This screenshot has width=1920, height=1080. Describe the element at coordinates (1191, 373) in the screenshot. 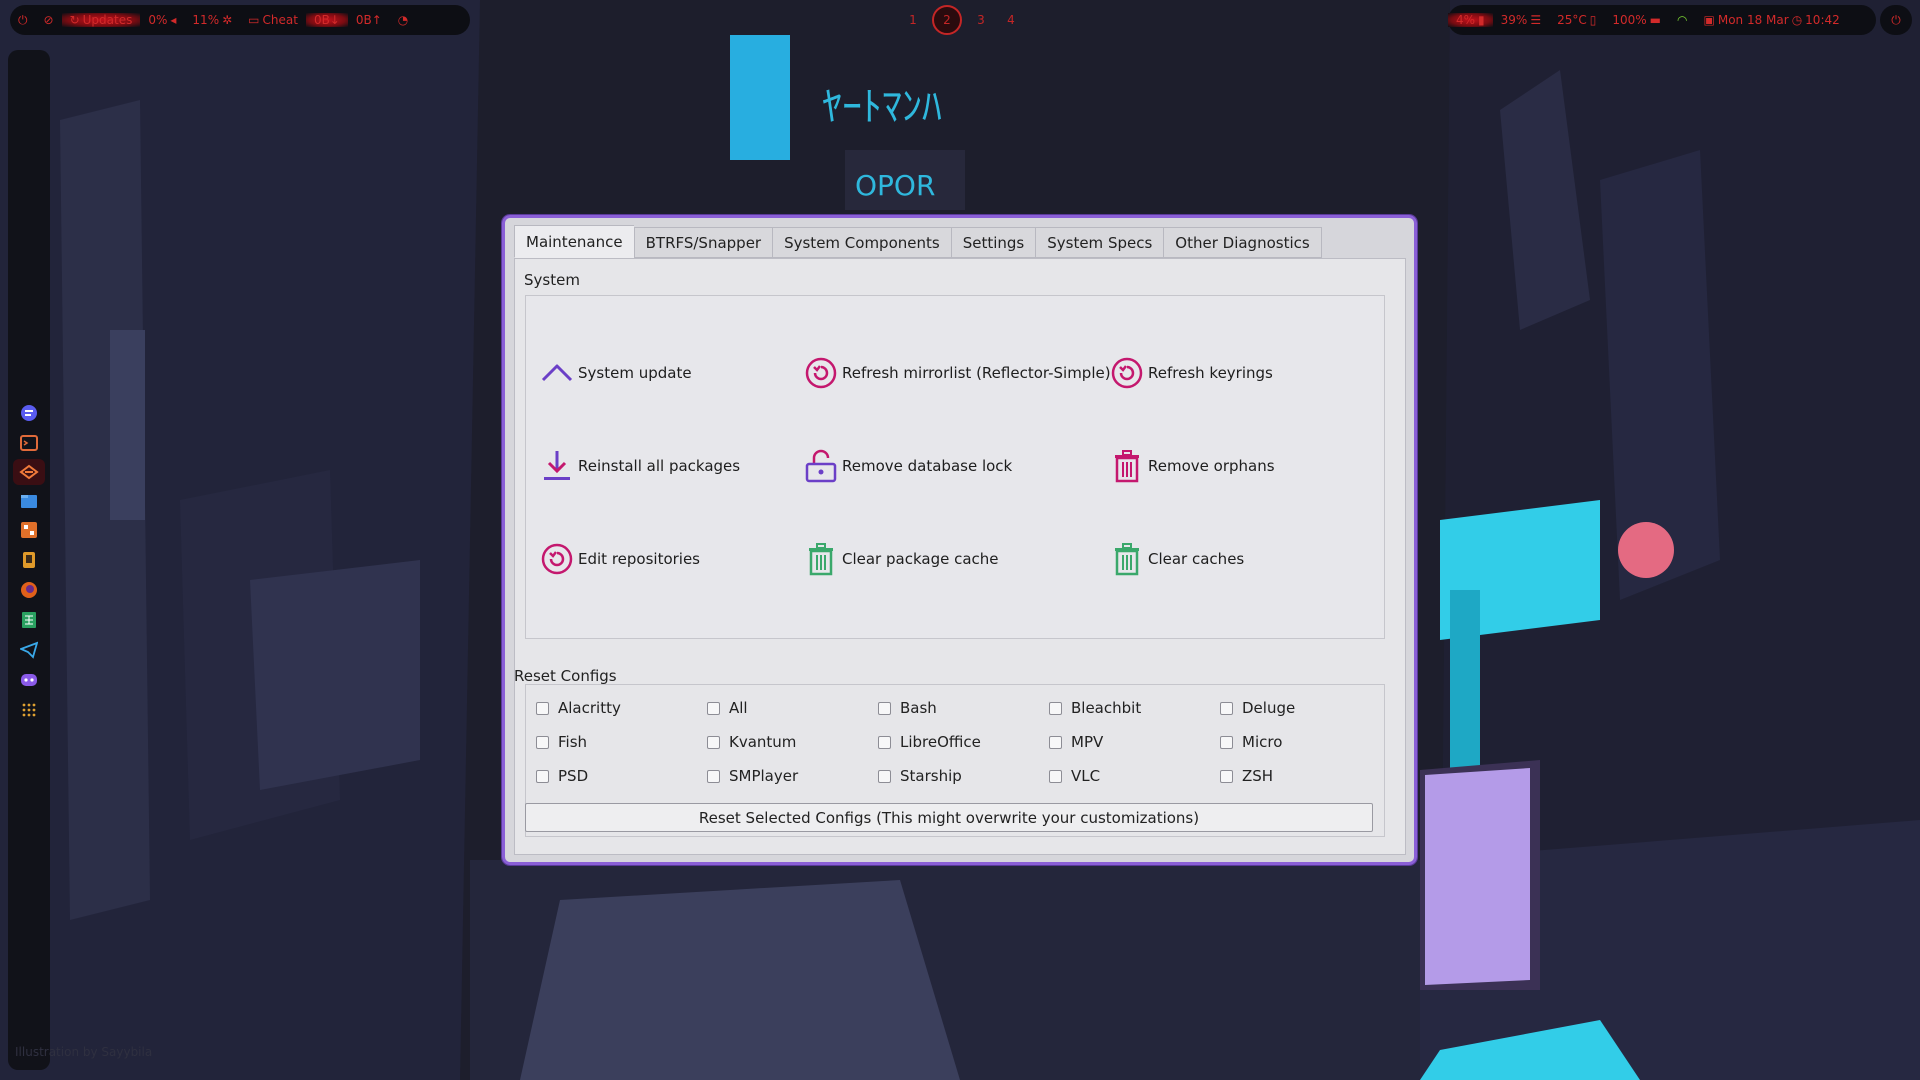

I see `refresh-keyrings-button: Refresh keyrings` at that location.